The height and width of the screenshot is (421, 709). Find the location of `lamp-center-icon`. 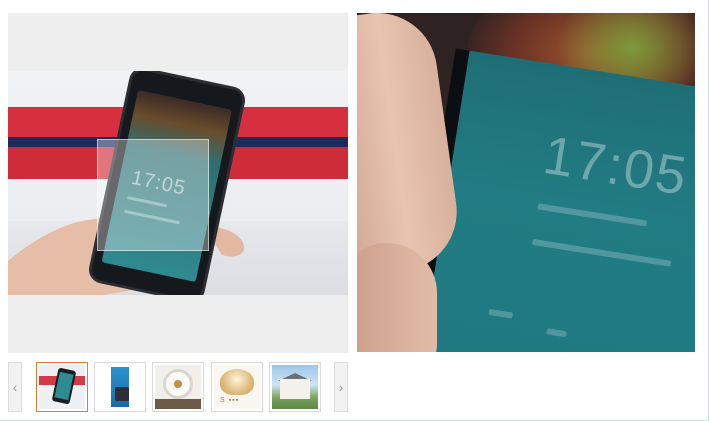

lamp-center-icon is located at coordinates (178, 384).